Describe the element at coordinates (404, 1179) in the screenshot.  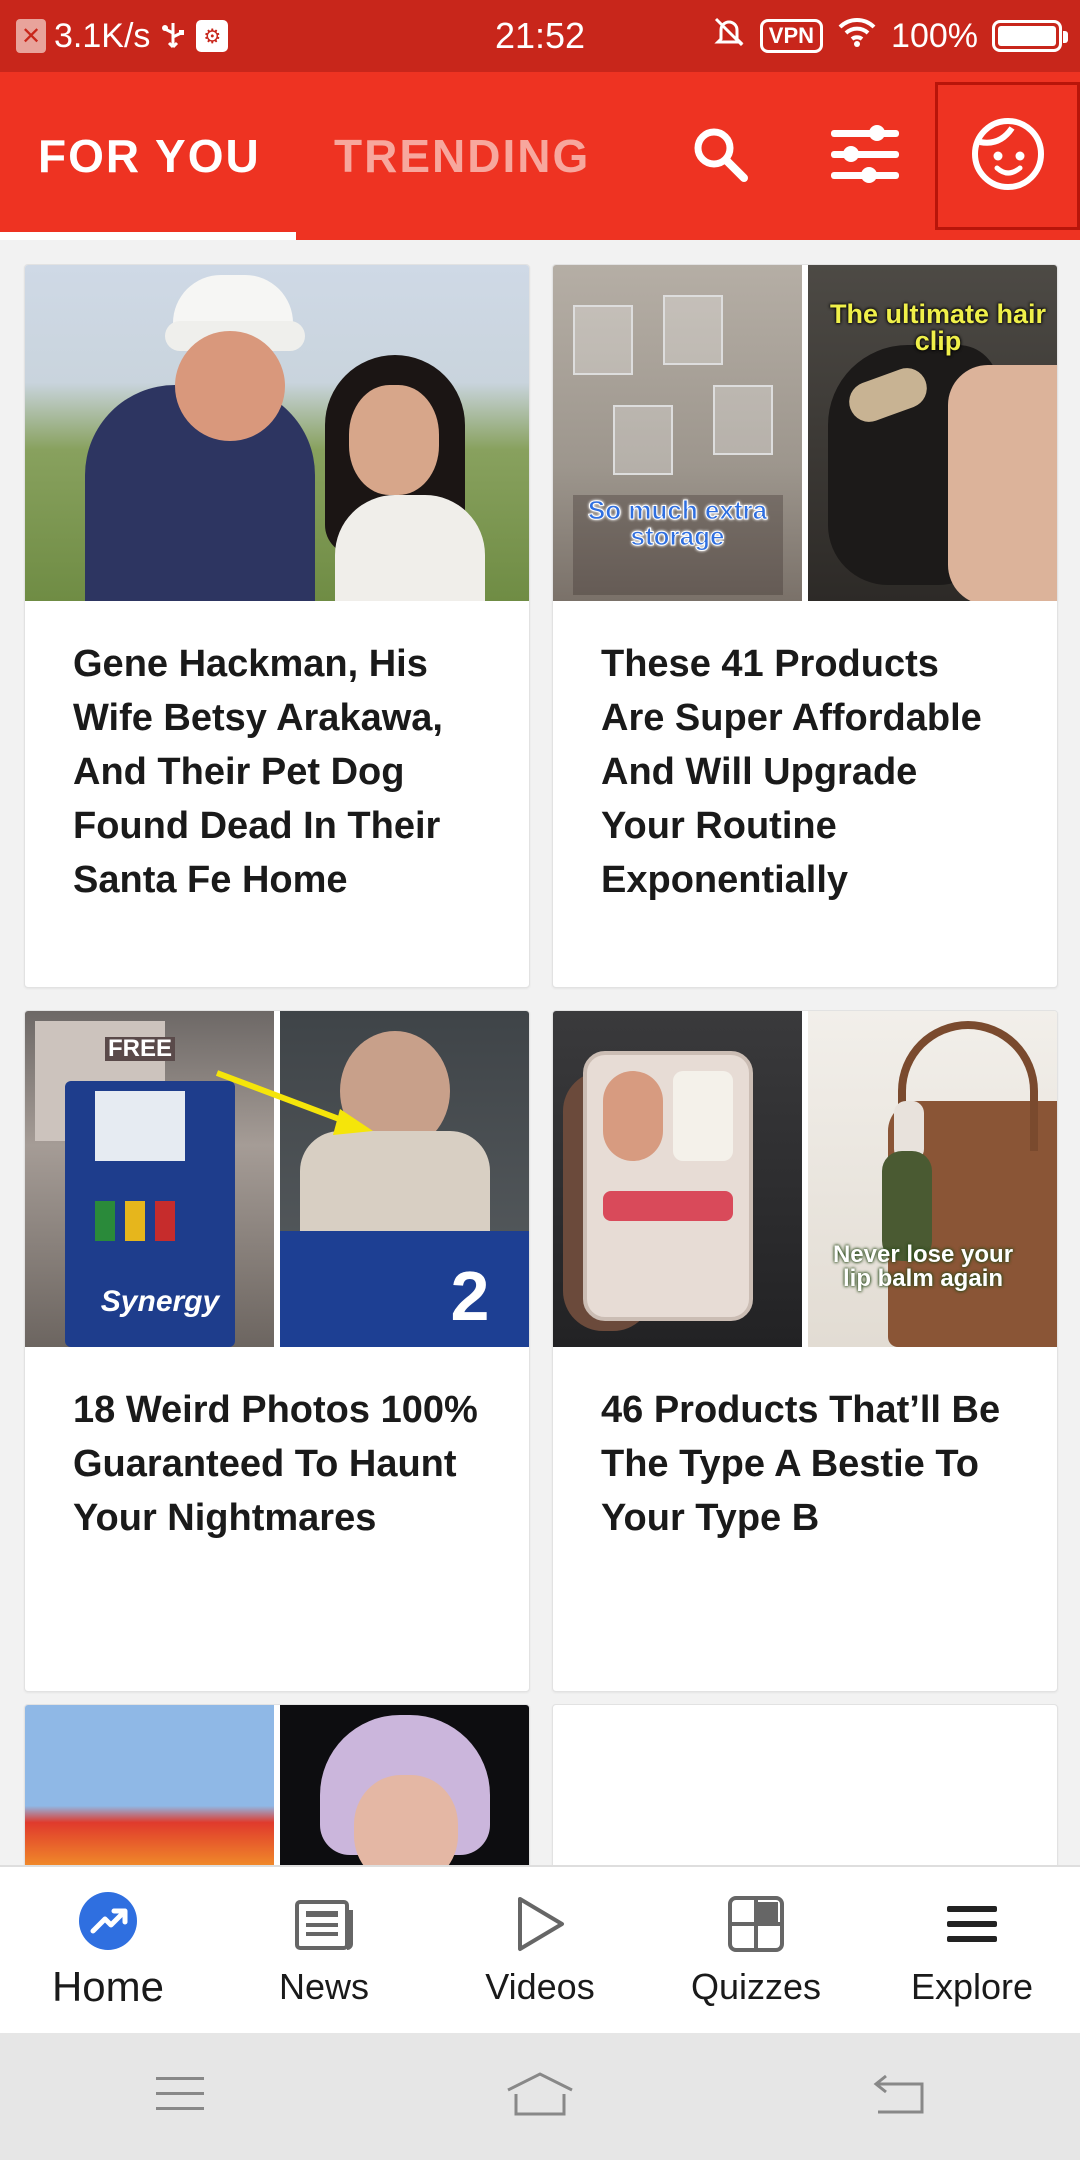
I see `thumbnail-right: 2` at that location.